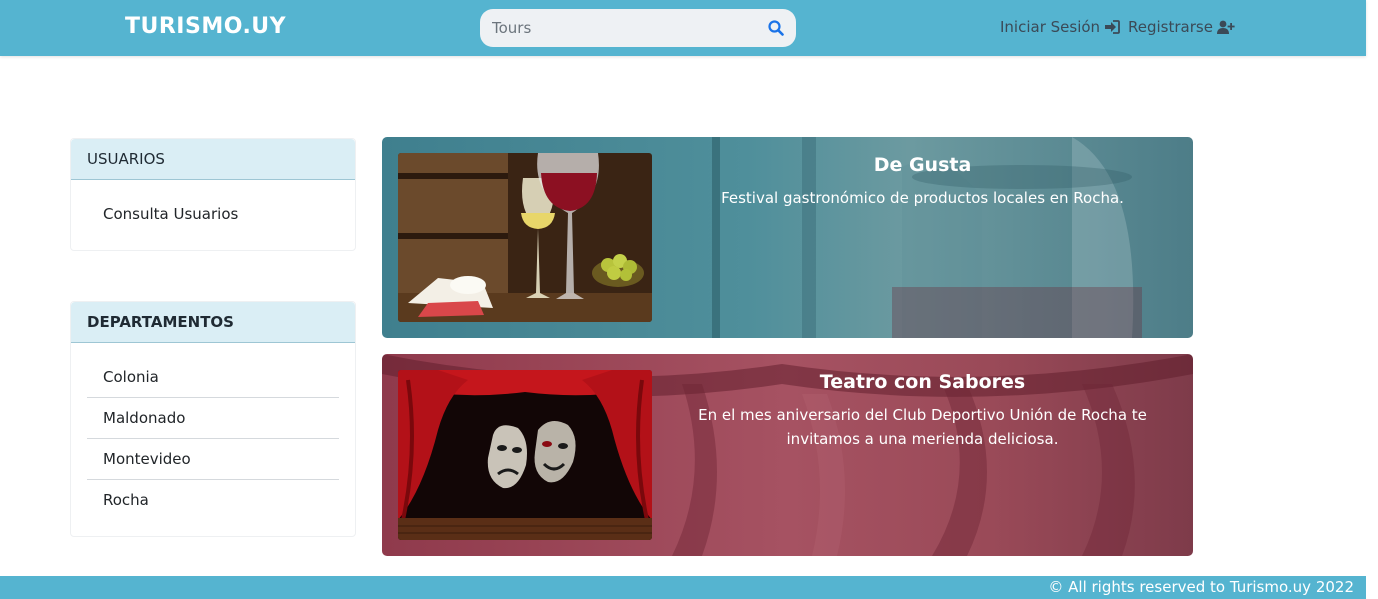 The image size is (1378, 599). Describe the element at coordinates (922, 165) in the screenshot. I see `event-title: De Gusta` at that location.